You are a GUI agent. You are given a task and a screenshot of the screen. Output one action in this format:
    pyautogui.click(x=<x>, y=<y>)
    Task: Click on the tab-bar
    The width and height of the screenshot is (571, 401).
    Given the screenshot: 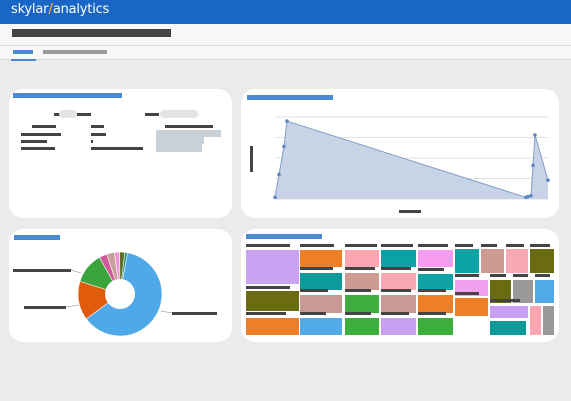 What is the action you would take?
    pyautogui.click(x=285, y=53)
    